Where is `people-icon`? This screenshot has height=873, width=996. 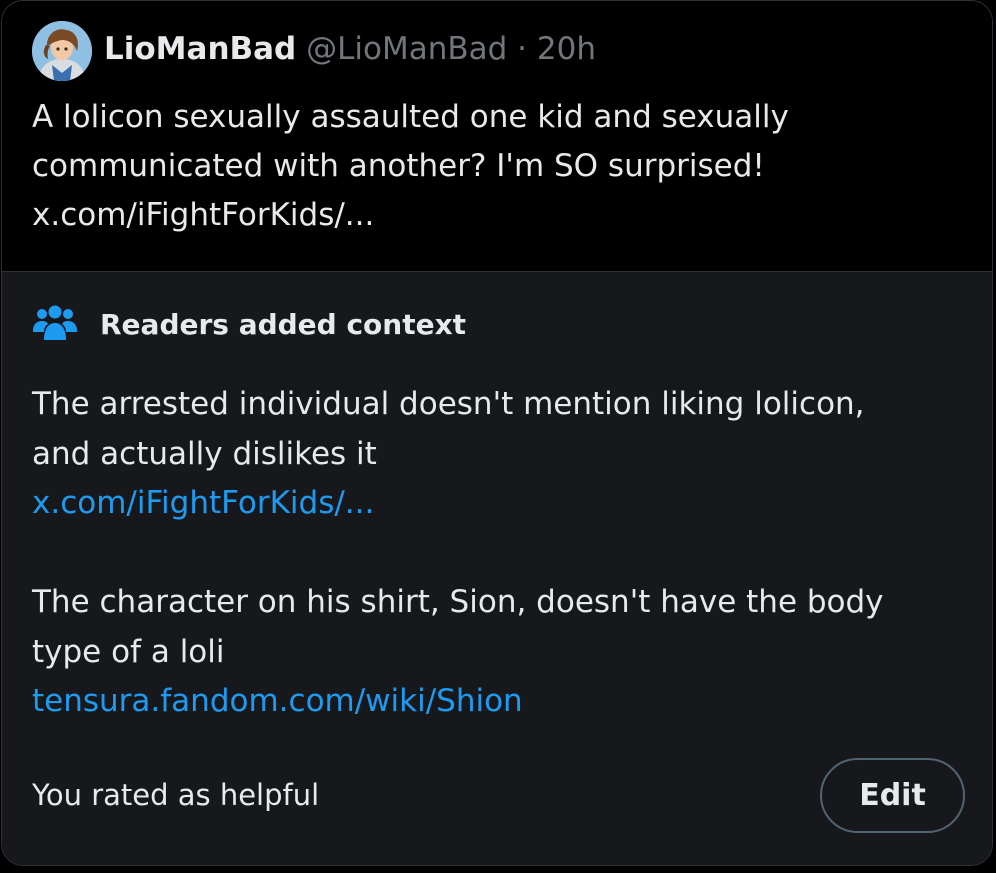
people-icon is located at coordinates (55, 322).